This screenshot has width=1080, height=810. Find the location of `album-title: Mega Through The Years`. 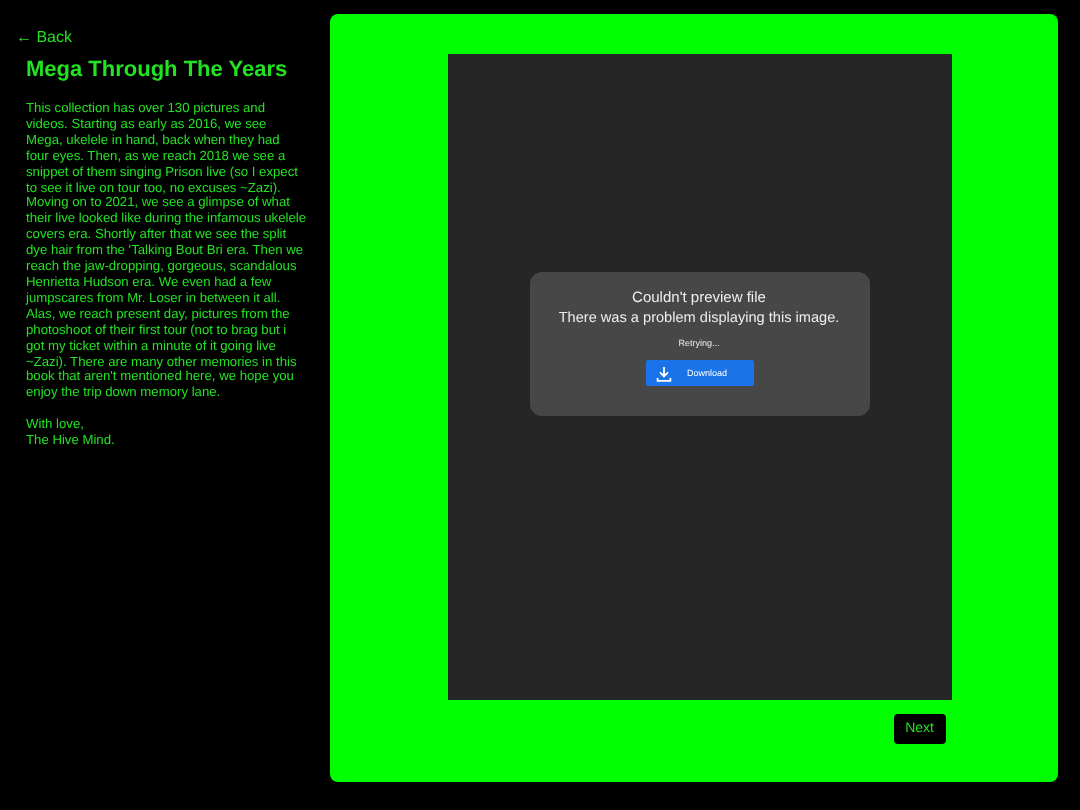

album-title: Mega Through The Years is located at coordinates (158, 70).